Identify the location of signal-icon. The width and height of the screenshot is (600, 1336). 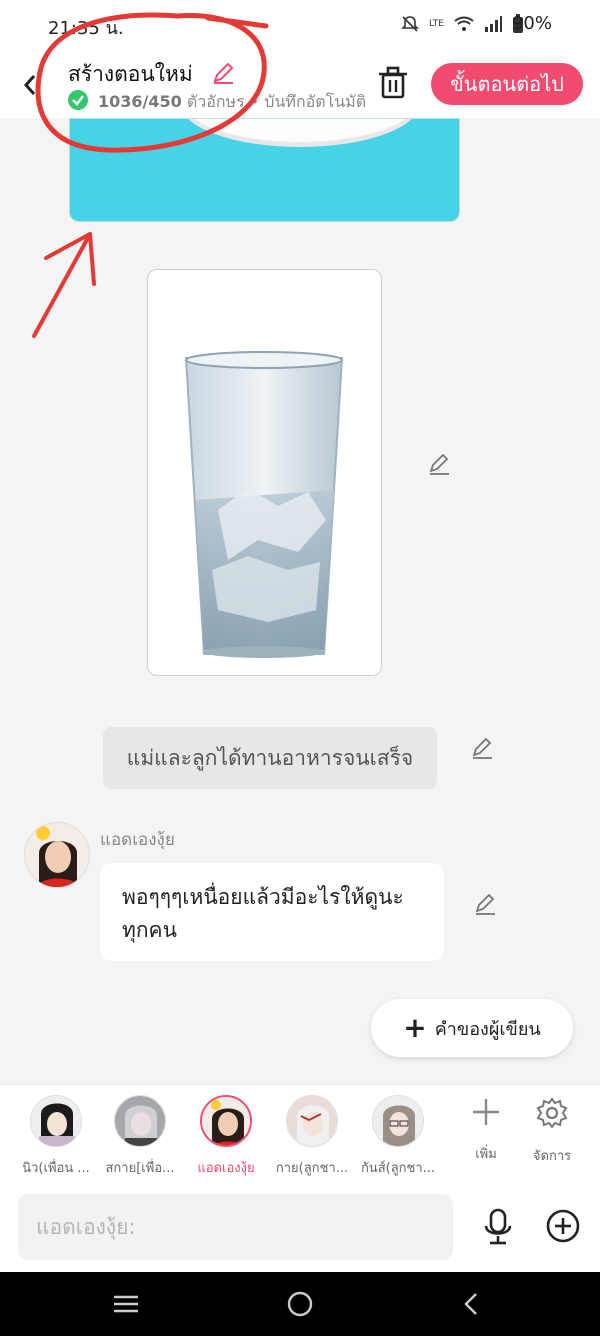
(493, 24).